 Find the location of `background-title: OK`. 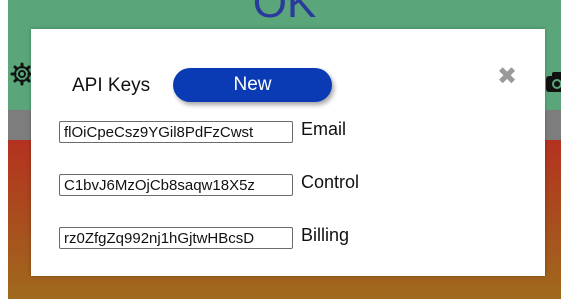

background-title: OK is located at coordinates (284, 13).